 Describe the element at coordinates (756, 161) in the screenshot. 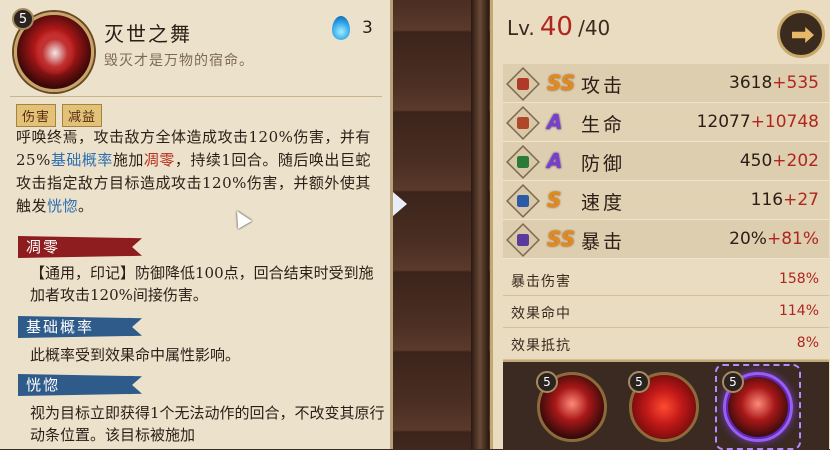

I see `stat-base: 450` at that location.